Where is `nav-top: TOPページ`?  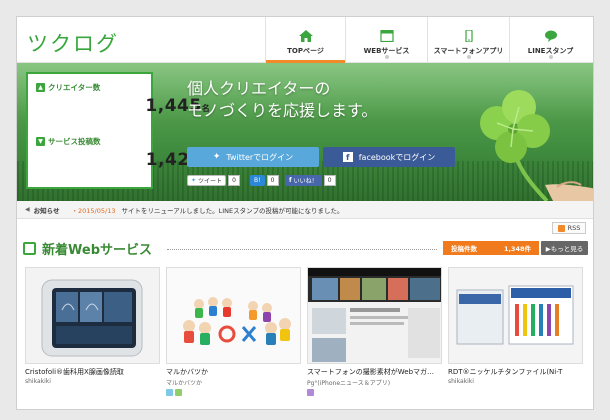
nav-top: TOPページ is located at coordinates (305, 40).